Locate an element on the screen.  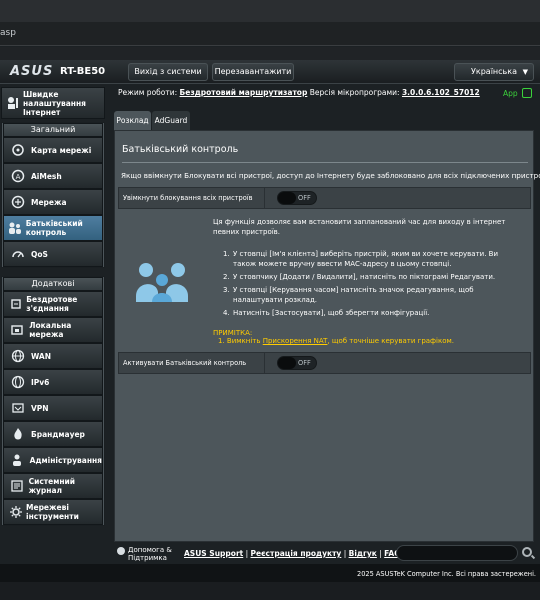
sidebar-item-vpn: VPN is located at coordinates (53, 408).